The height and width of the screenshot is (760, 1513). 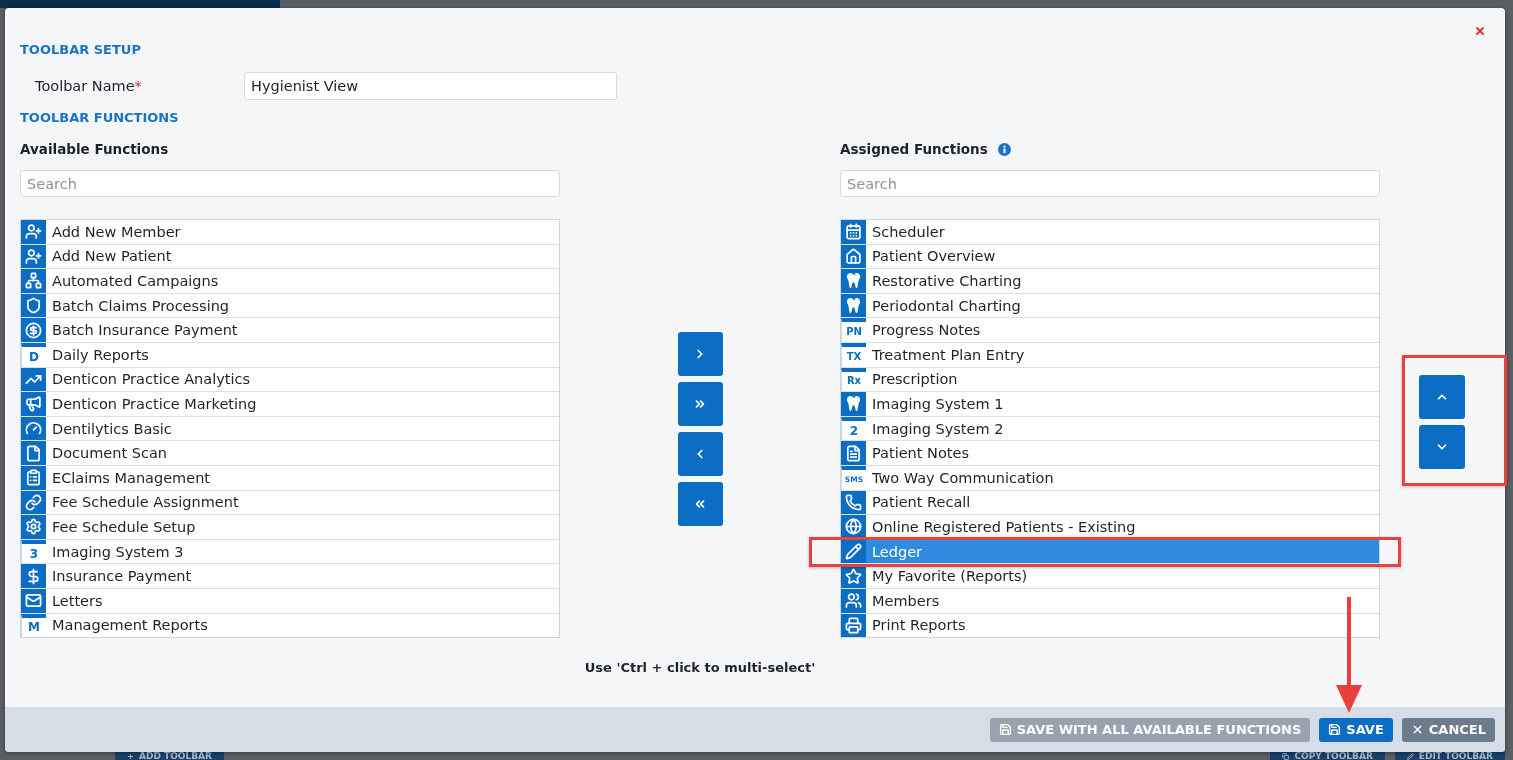 I want to click on field-label: Toolbar Name*, so click(x=88, y=86).